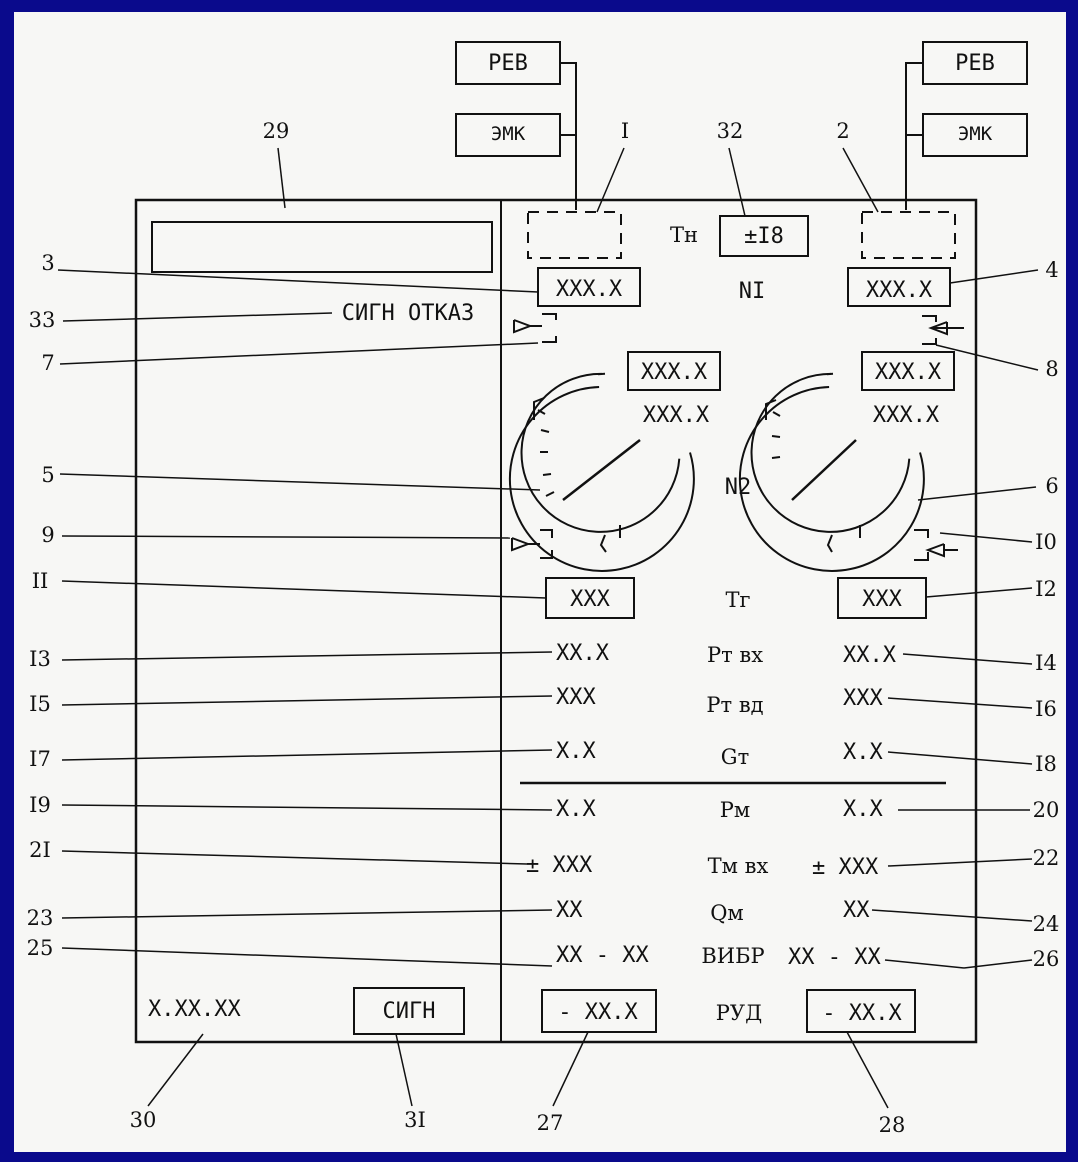 The image size is (1078, 1162). Describe the element at coordinates (735, 757) in the screenshot. I see `param-label: Gт` at that location.